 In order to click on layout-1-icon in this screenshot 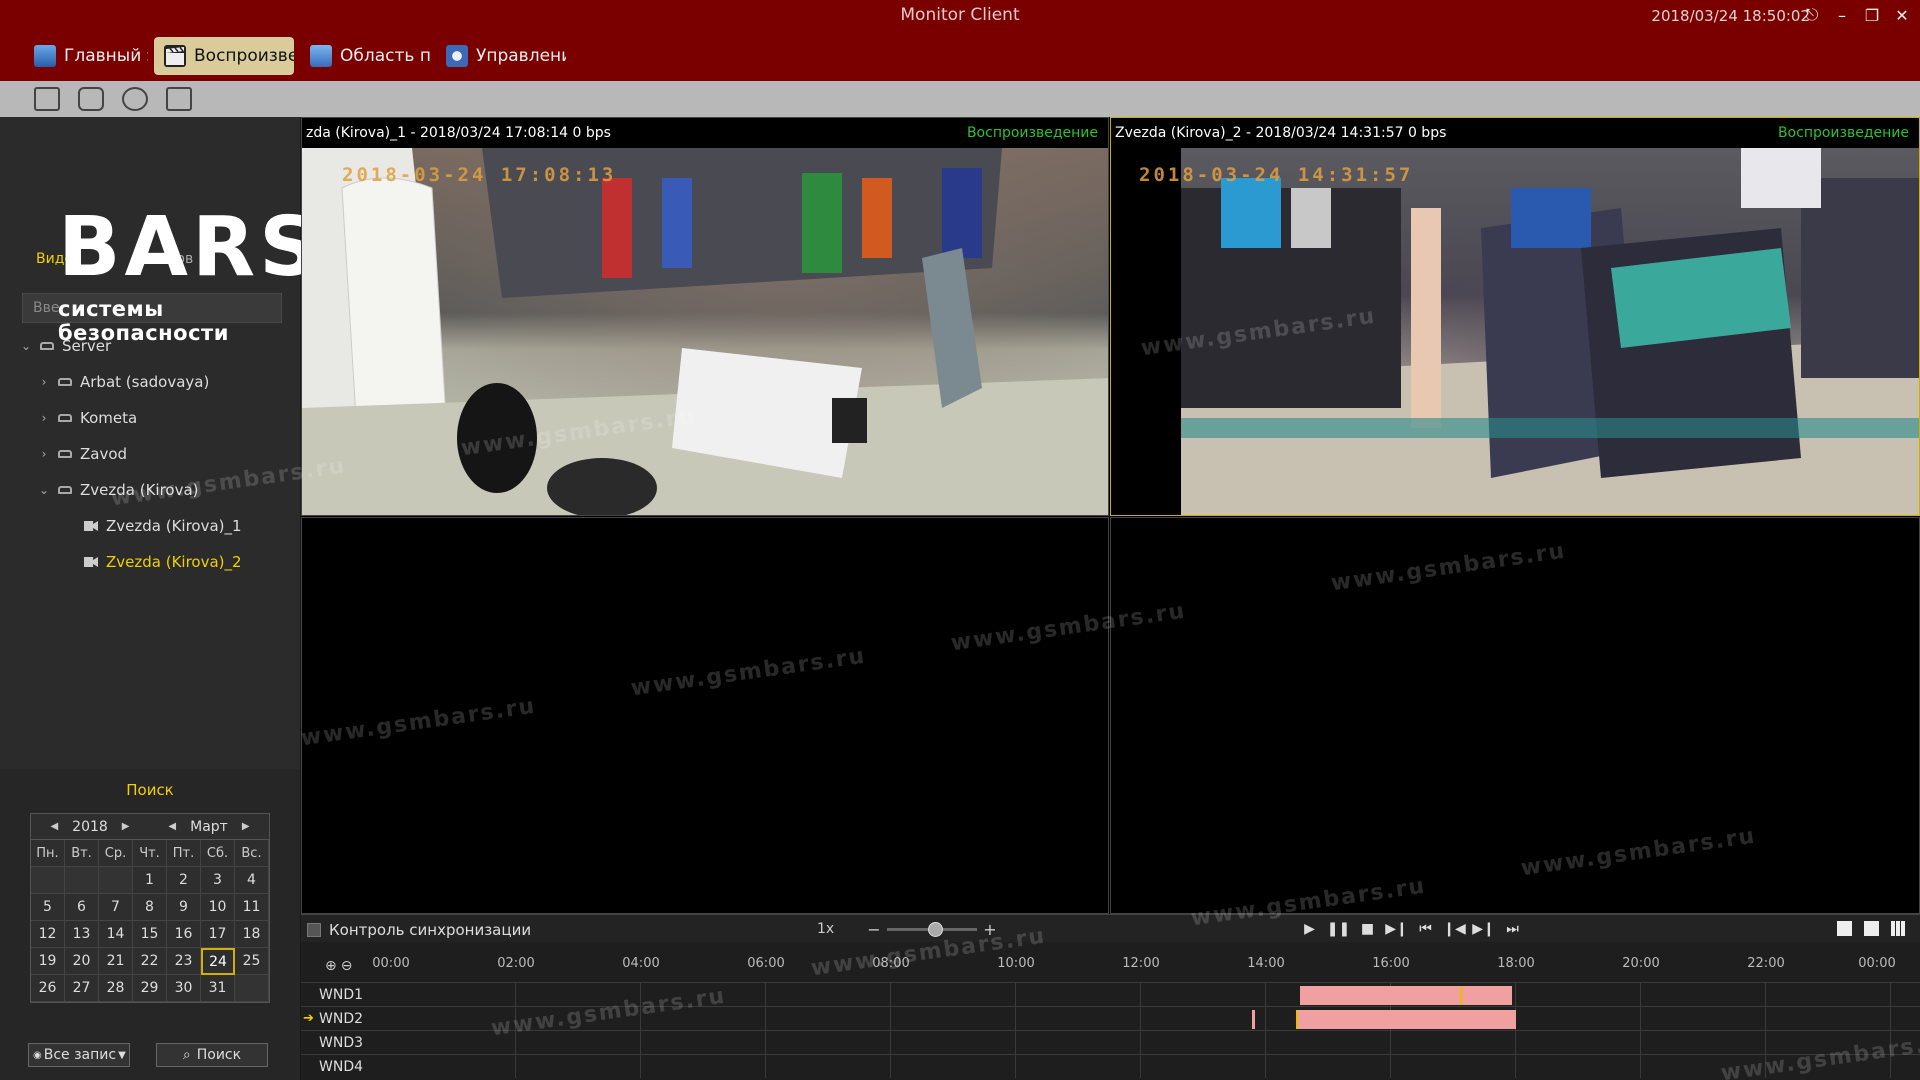, I will do `click(1844, 928)`.